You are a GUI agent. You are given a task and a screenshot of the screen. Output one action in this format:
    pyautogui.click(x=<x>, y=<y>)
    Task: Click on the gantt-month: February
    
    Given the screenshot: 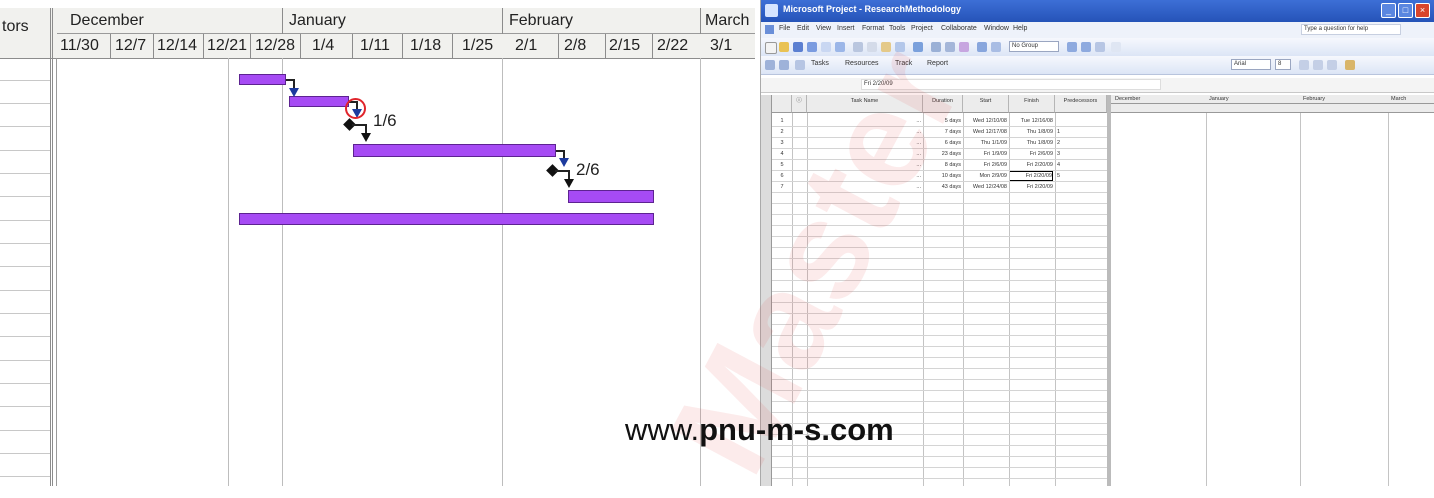 What is the action you would take?
    pyautogui.click(x=1314, y=99)
    